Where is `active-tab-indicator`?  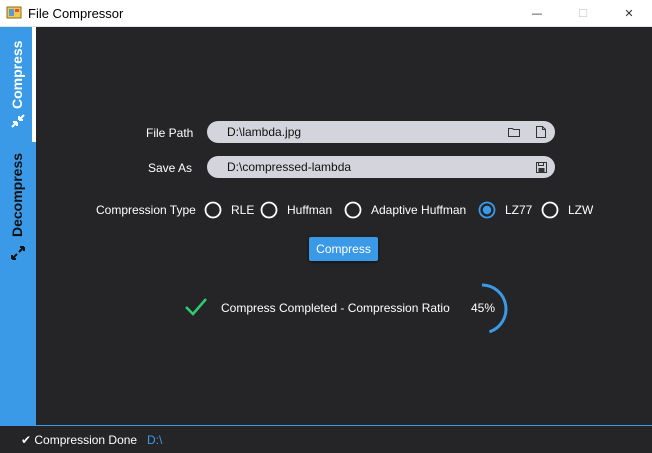
active-tab-indicator is located at coordinates (34, 84).